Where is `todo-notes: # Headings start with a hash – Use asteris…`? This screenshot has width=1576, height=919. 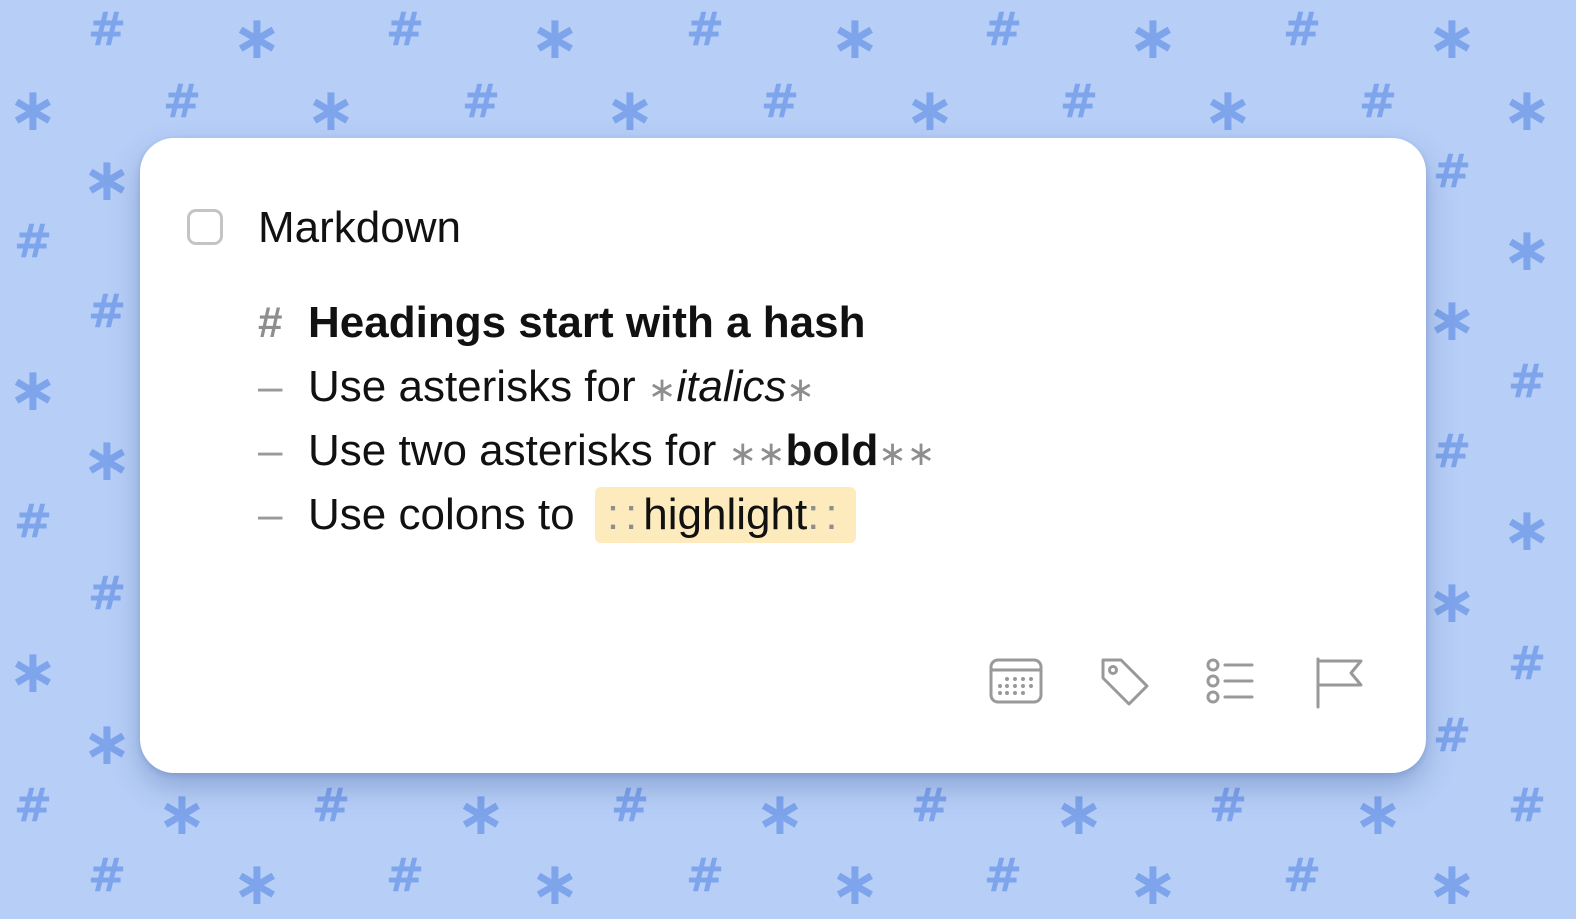 todo-notes: # Headings start with a hash – Use asteris… is located at coordinates (596, 419).